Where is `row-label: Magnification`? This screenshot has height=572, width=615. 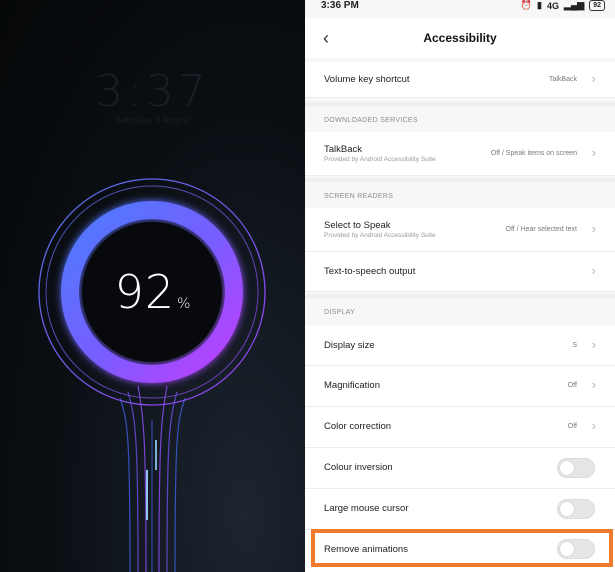
row-label: Magnification is located at coordinates (352, 385).